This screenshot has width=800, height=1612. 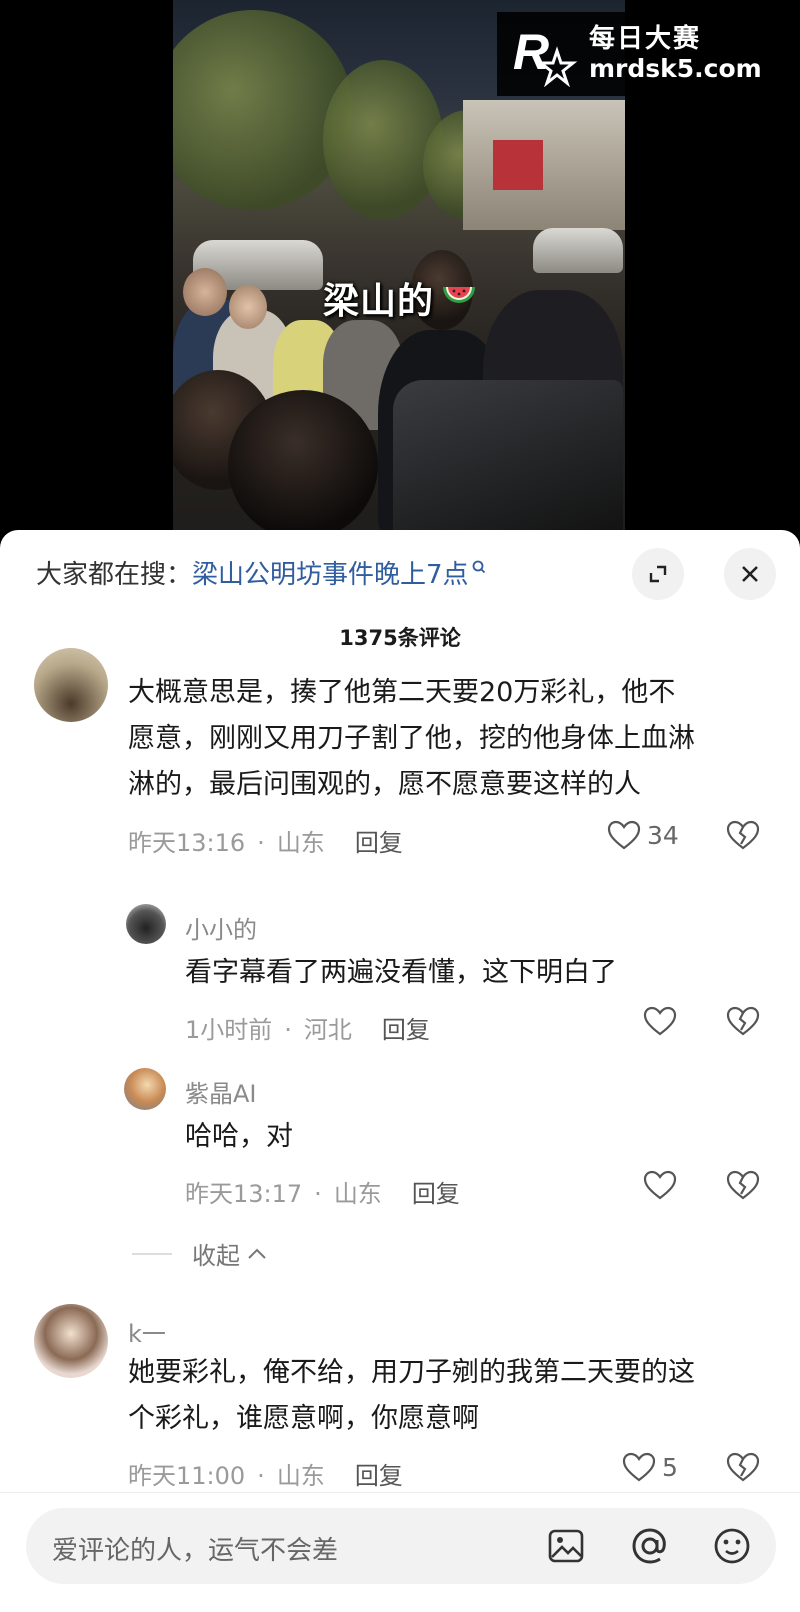 I want to click on trending-search: 大家都在搜：梁山公明坊事件晚上7点, so click(x=261, y=572).